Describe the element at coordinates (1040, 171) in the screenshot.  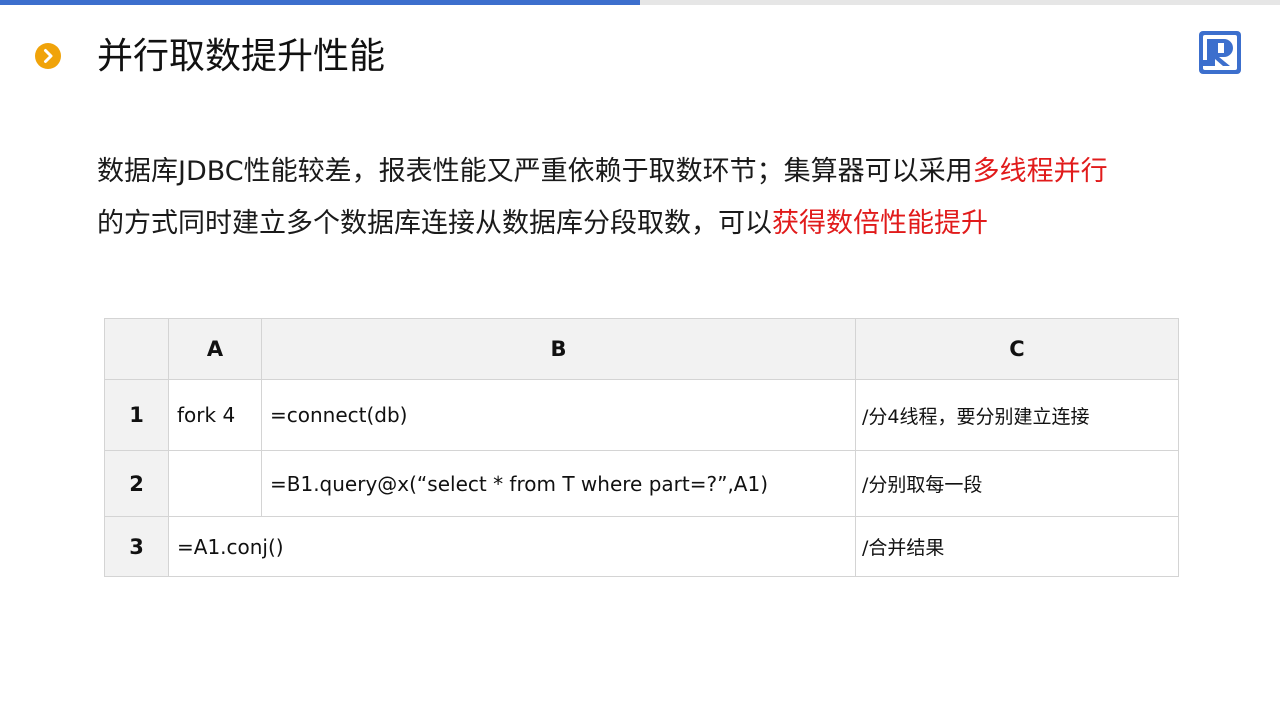
I see `description-highlight-1: 多线程并行` at that location.